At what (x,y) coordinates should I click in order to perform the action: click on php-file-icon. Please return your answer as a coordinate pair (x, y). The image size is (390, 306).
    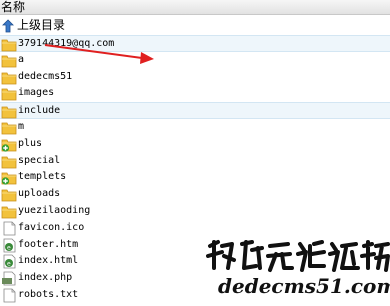
    Looking at the image, I should click on (9, 278).